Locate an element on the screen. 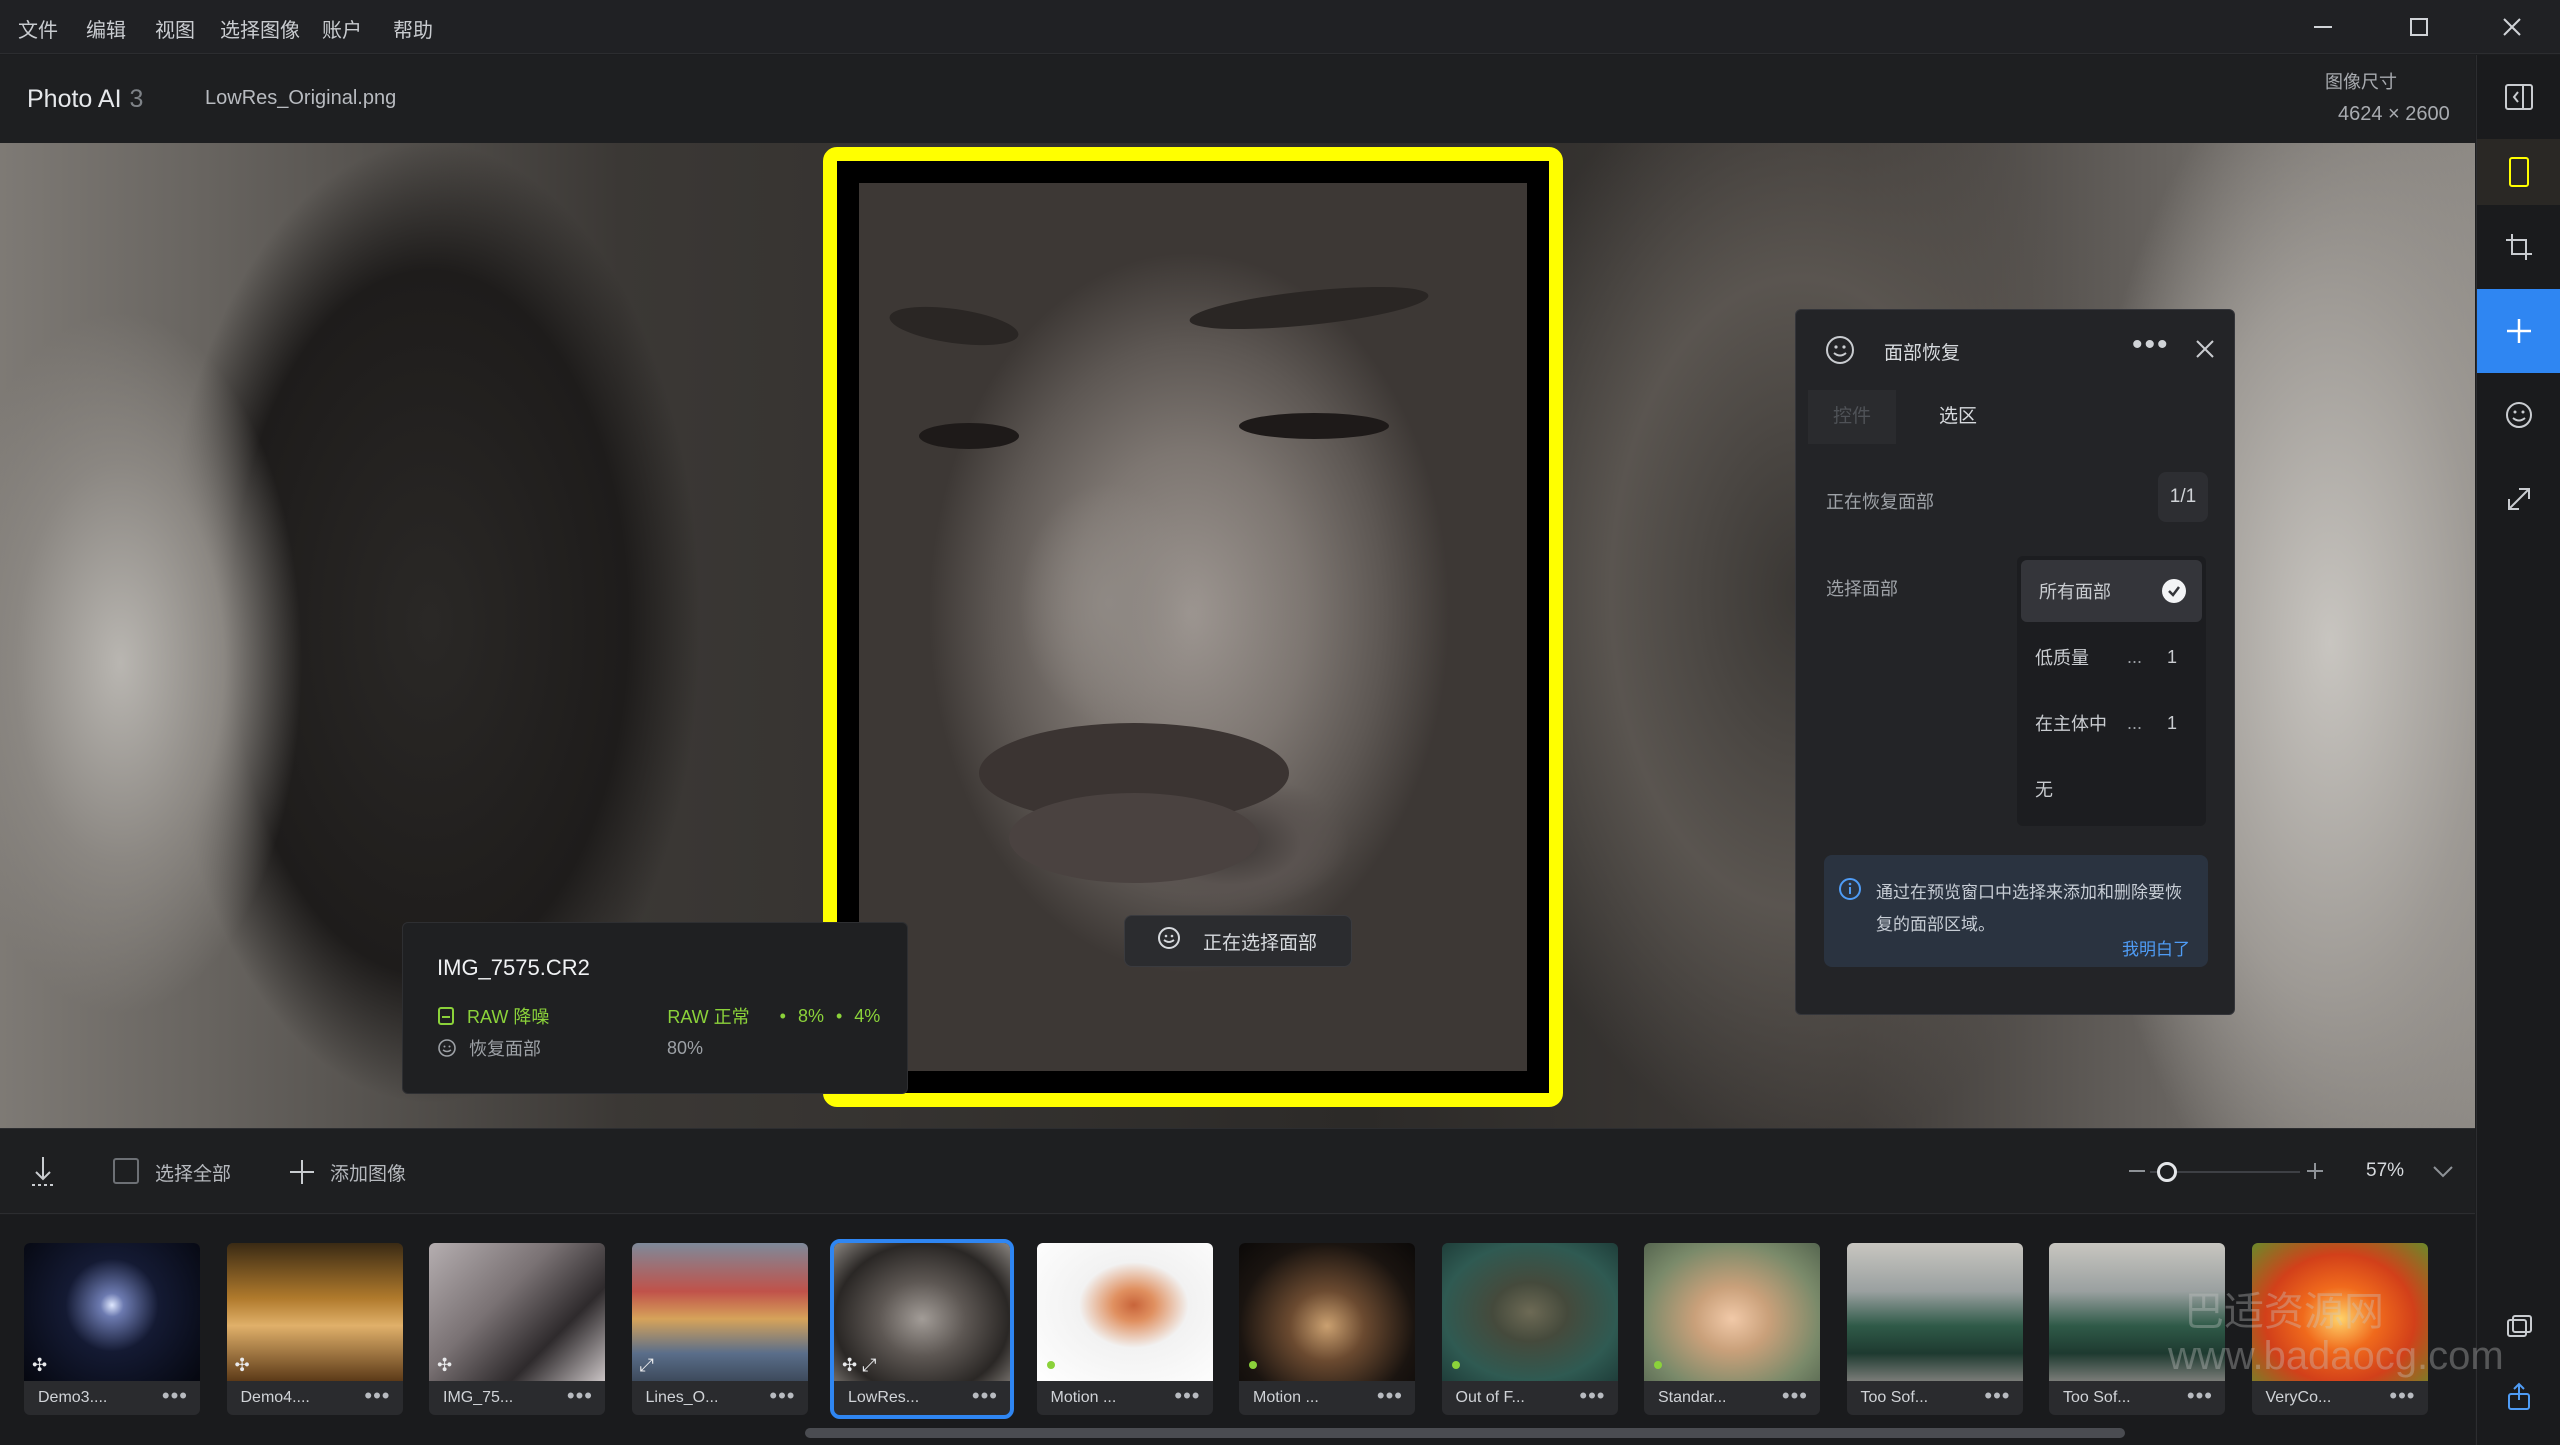 Image resolution: width=2560 pixels, height=1445 pixels. raw-pct-a: 8% is located at coordinates (810, 1015).